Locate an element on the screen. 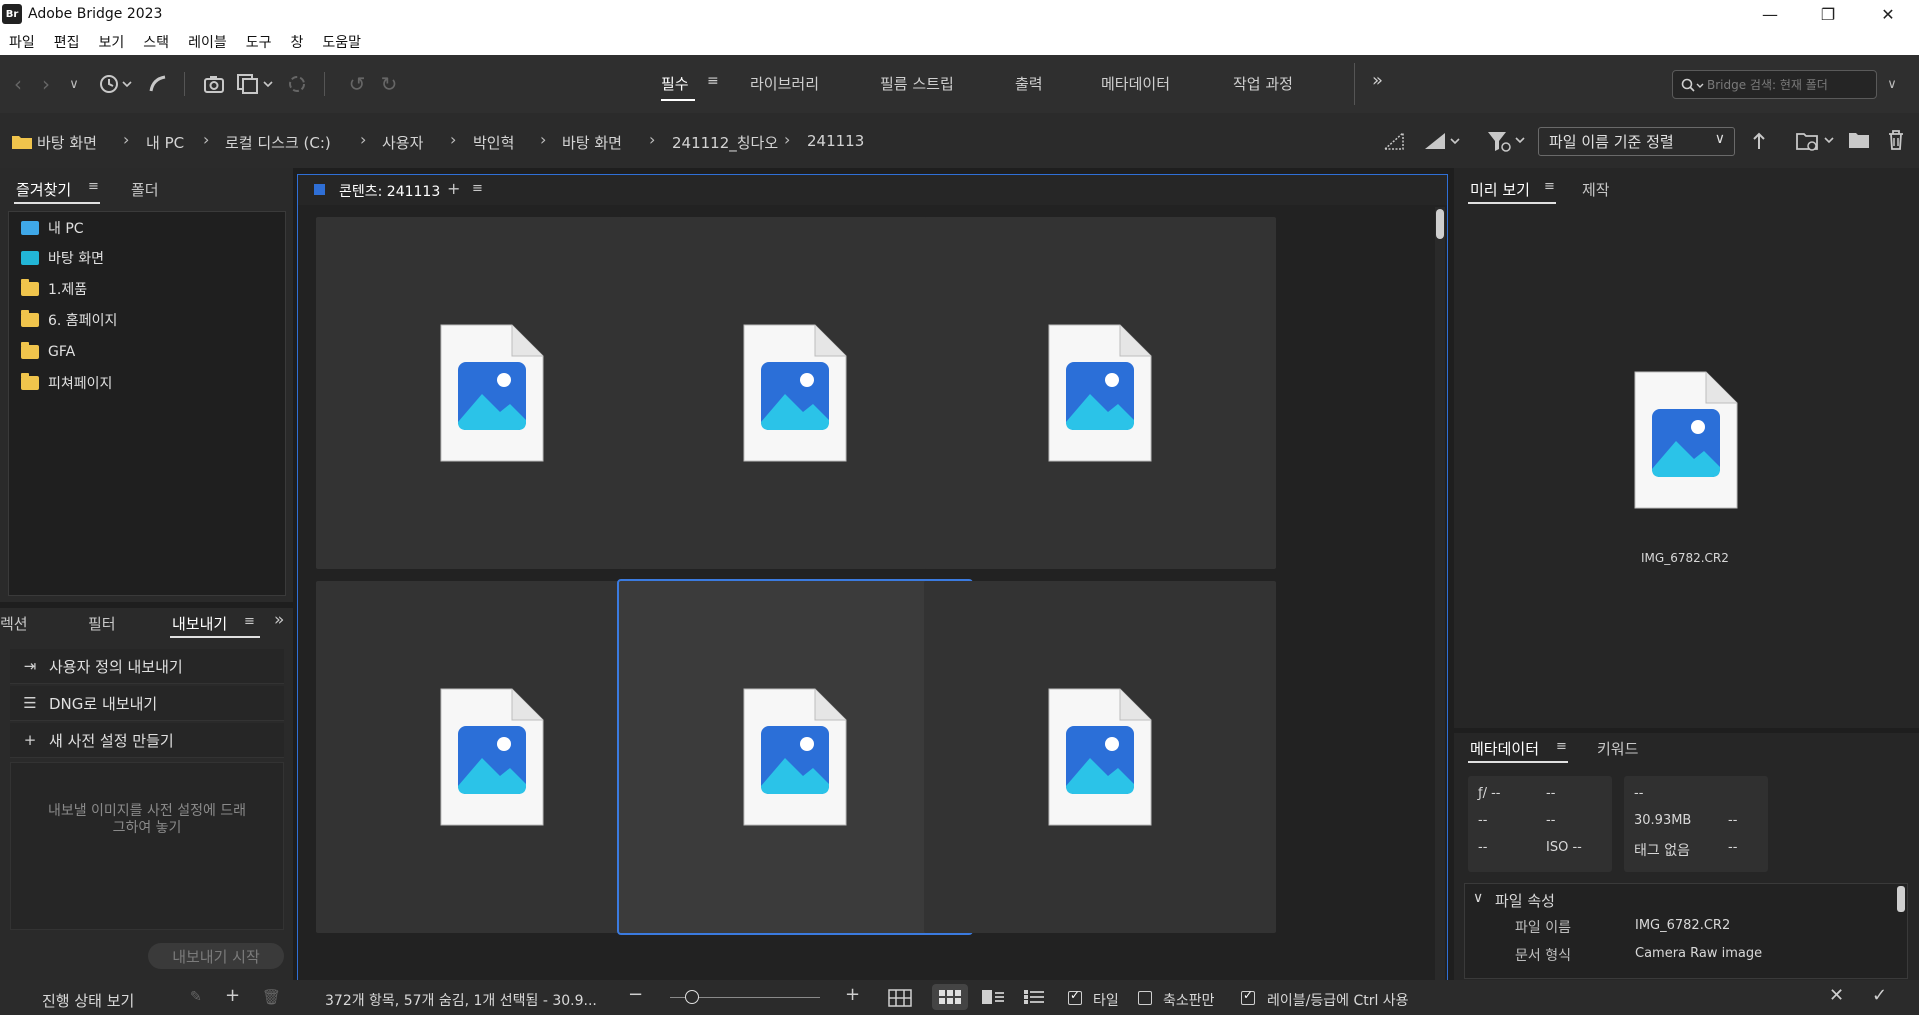 Image resolution: width=1919 pixels, height=1015 pixels. tab-collections: 렉션 is located at coordinates (14, 623).